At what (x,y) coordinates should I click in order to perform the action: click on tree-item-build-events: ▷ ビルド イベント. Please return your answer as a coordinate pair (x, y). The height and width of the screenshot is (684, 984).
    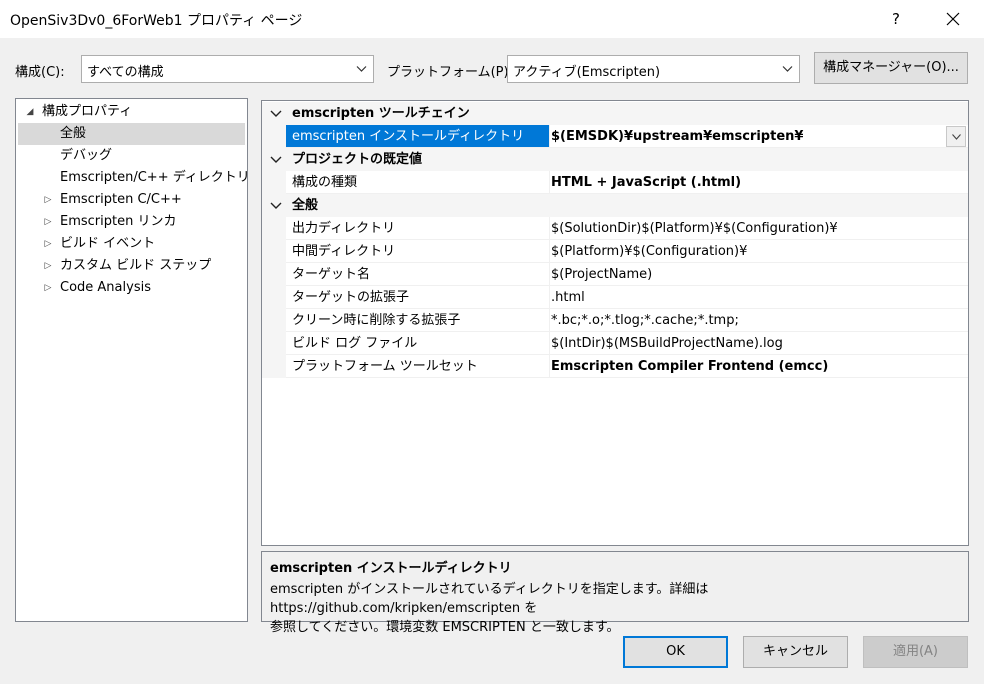
    Looking at the image, I should click on (131, 244).